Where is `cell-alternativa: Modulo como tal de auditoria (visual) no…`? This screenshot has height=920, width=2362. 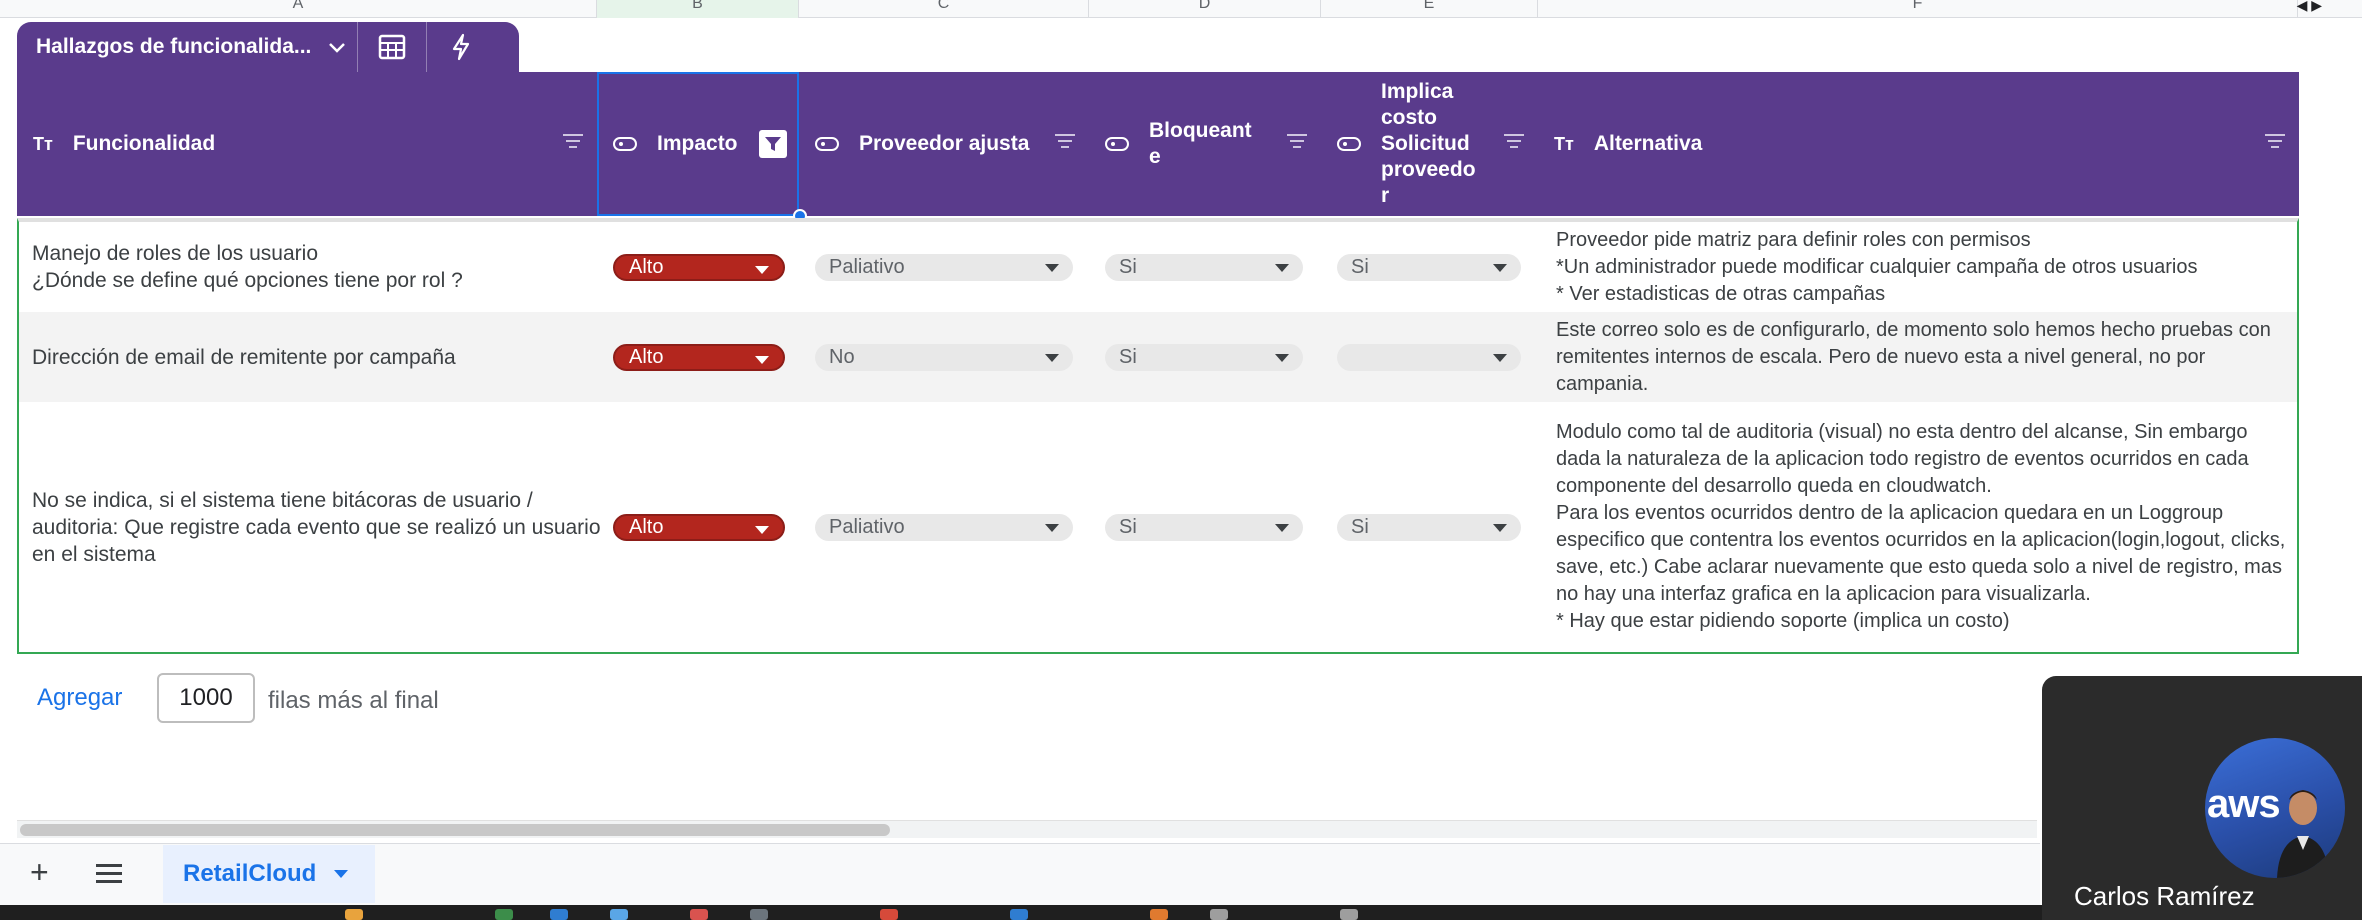
cell-alternativa: Modulo como tal de auditoria (visual) no… is located at coordinates (1926, 527).